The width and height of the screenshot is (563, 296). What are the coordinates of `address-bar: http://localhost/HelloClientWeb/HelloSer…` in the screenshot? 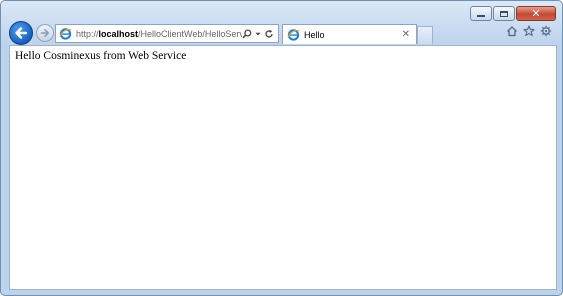 It's located at (167, 33).